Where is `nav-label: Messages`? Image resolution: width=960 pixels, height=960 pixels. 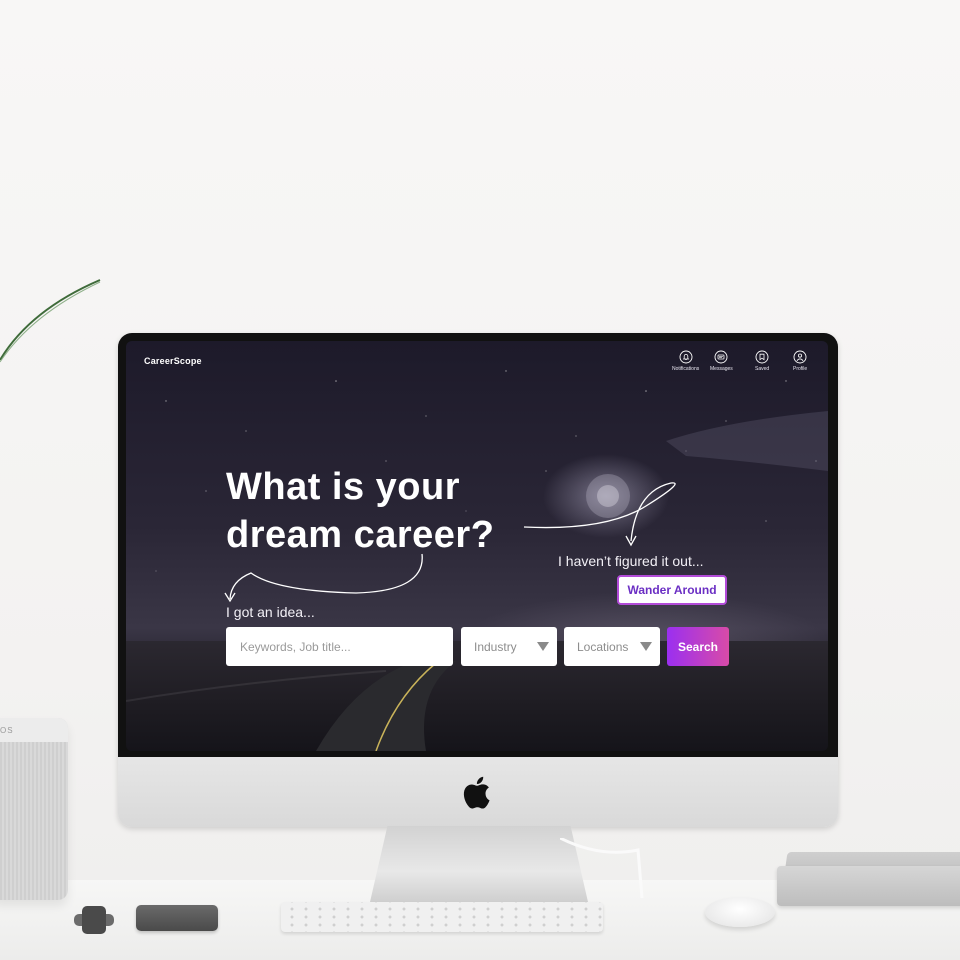 nav-label: Messages is located at coordinates (721, 369).